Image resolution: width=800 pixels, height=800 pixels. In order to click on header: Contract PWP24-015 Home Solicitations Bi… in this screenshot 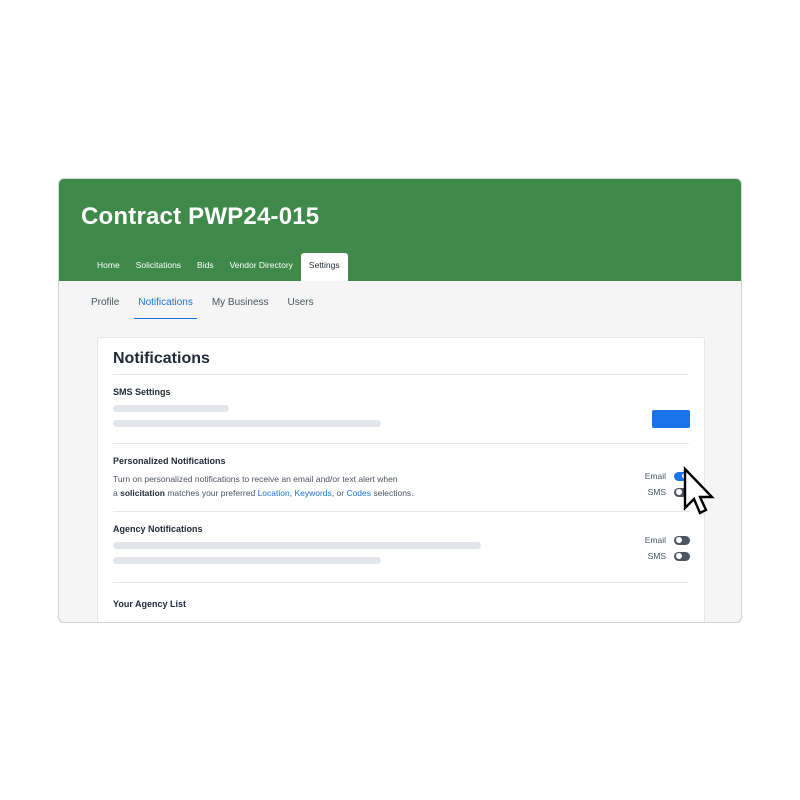, I will do `click(400, 230)`.